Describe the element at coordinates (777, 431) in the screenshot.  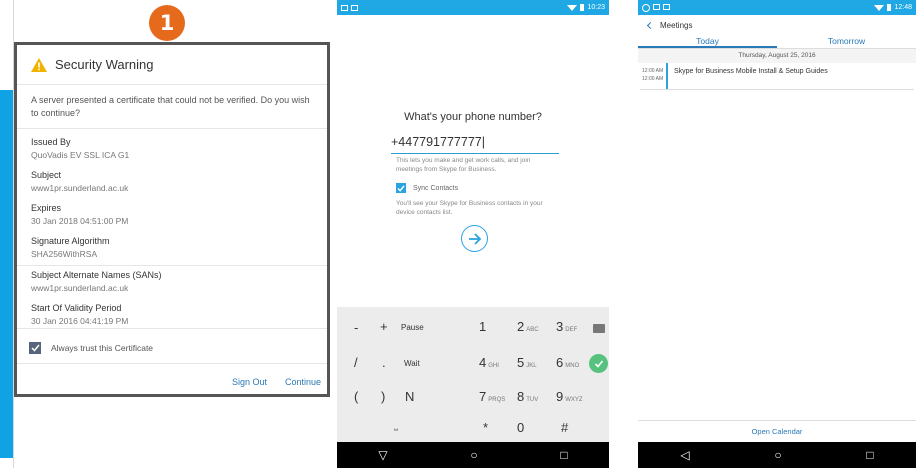
I see `open-calendar-button: Open Calendar` at that location.